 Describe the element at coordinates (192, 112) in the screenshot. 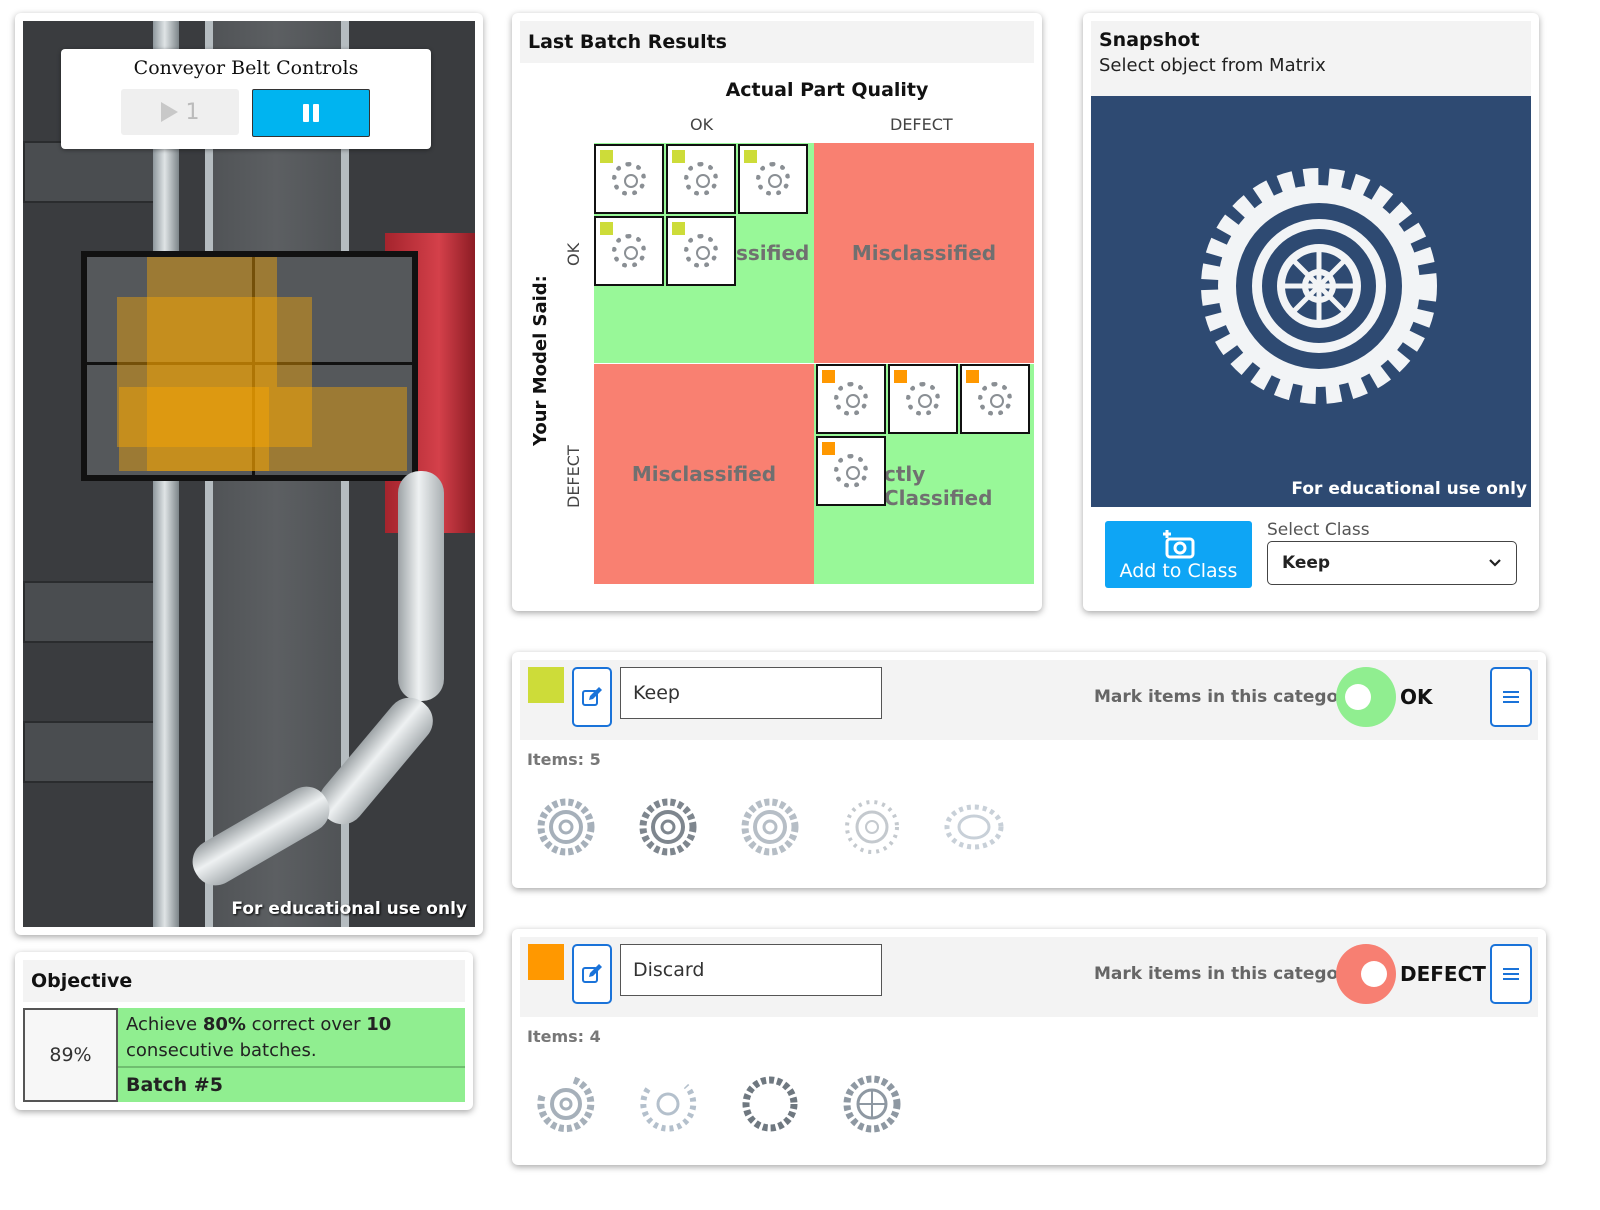

I see `play-step-count: 1` at that location.